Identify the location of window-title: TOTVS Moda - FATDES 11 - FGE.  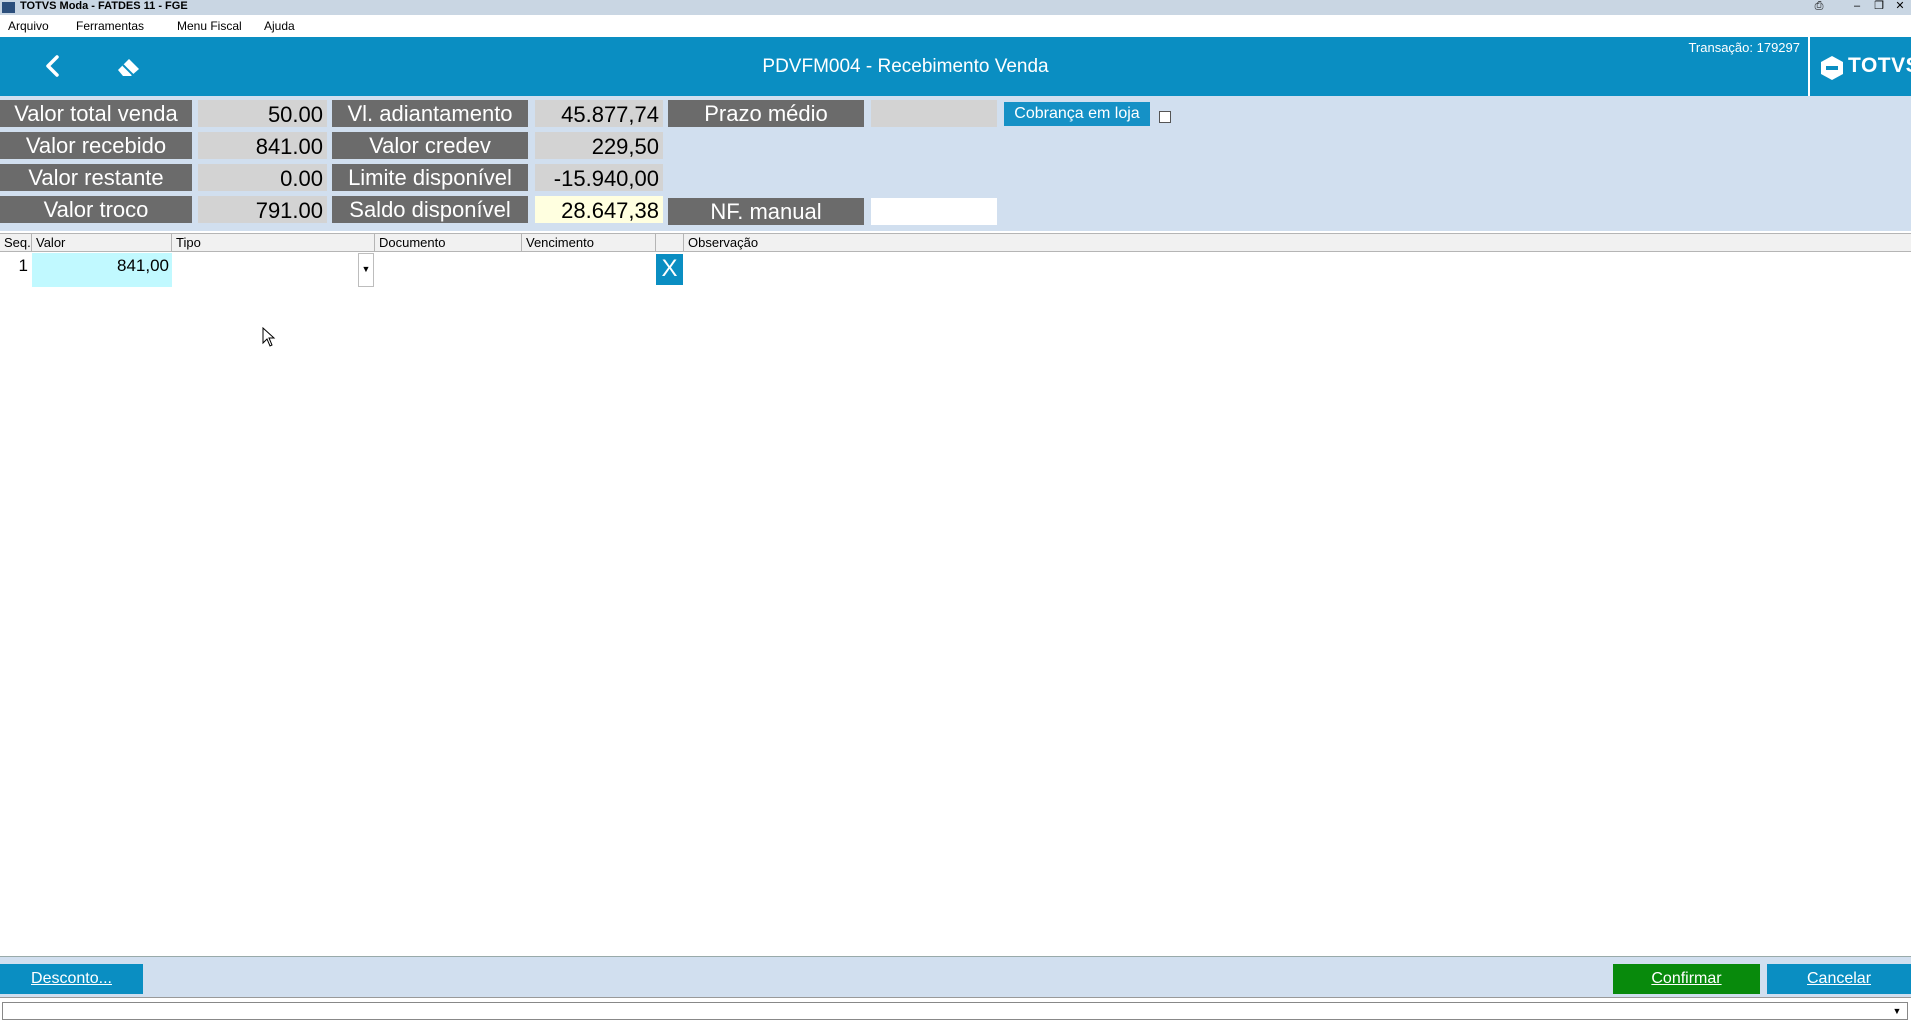
(104, 6).